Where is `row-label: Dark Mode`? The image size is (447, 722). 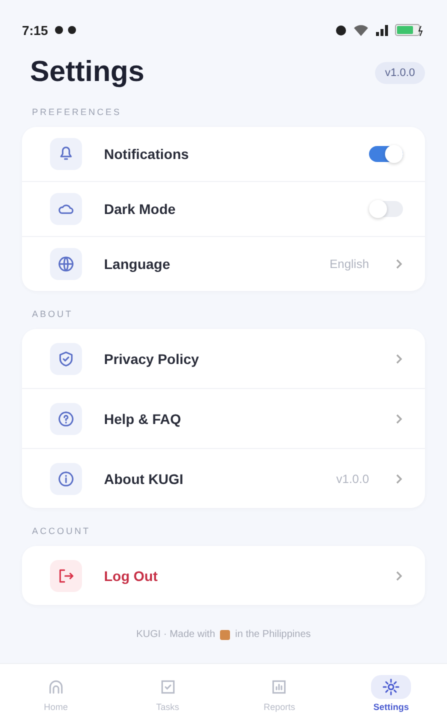
row-label: Dark Mode is located at coordinates (140, 209).